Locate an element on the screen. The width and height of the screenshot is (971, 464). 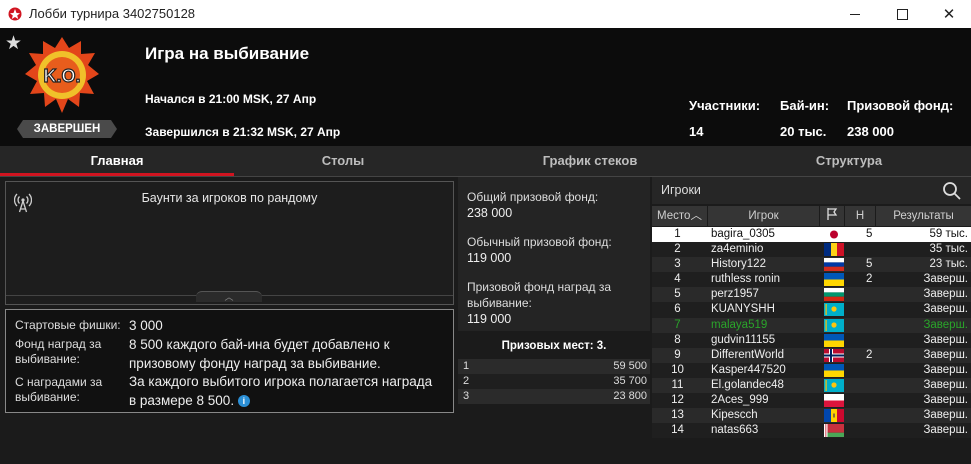
close-icon: ✕ is located at coordinates (949, 14).